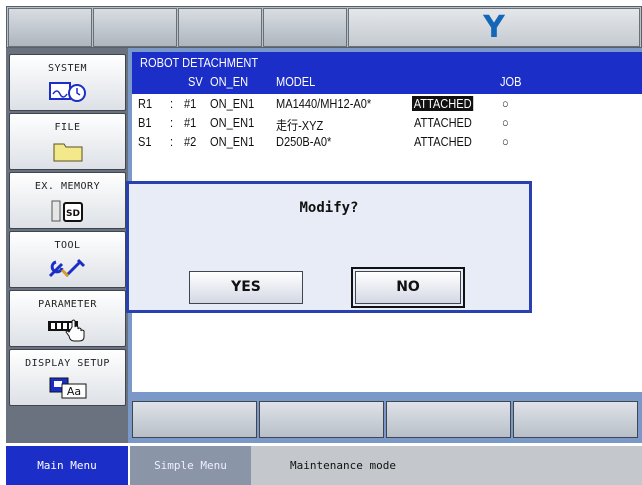 This screenshot has width=642, height=485. I want to click on display-setup-icon: Aa, so click(68, 388).